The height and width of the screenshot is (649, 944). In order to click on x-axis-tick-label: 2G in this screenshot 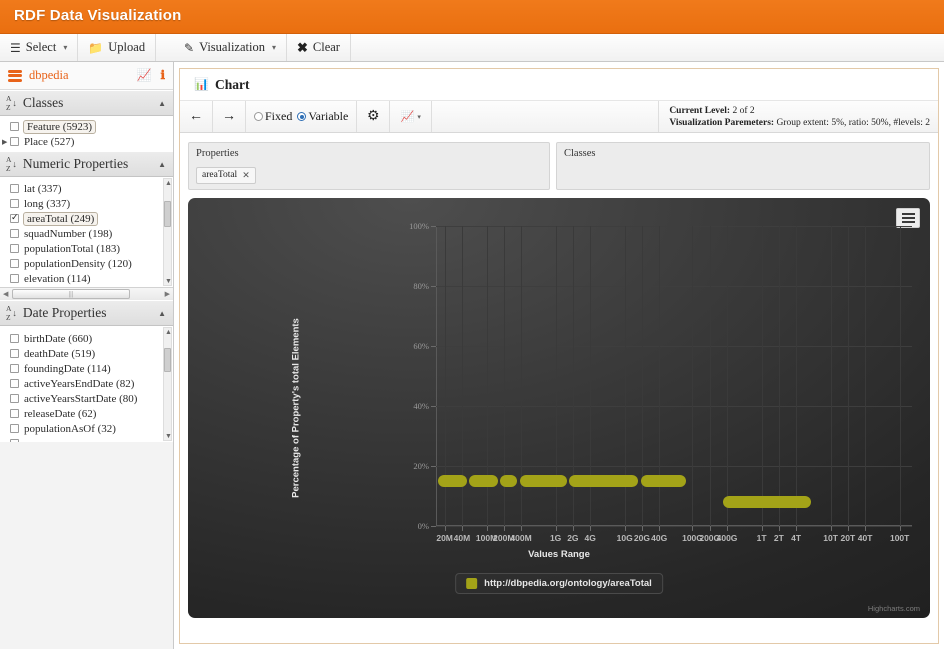, I will do `click(573, 538)`.